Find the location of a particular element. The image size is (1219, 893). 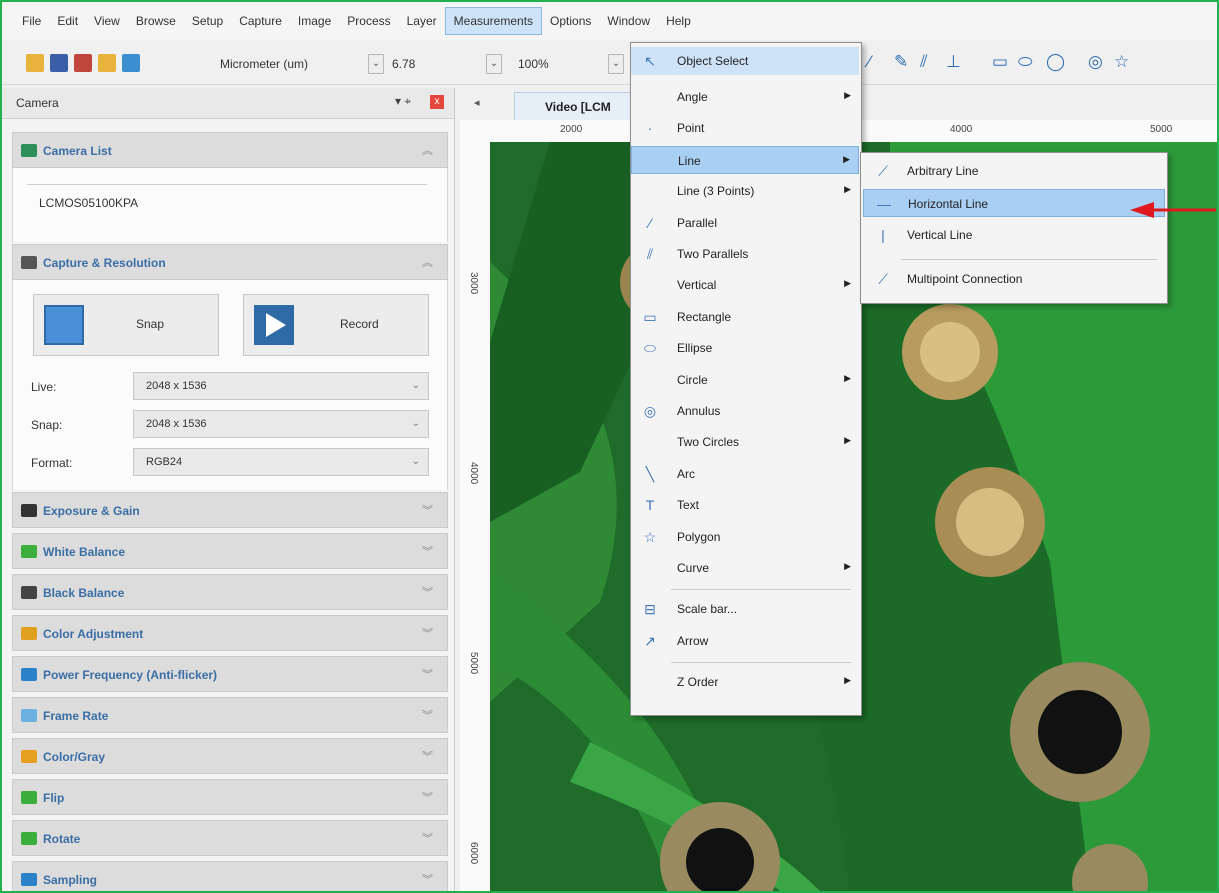

menu-view: View is located at coordinates (107, 21).